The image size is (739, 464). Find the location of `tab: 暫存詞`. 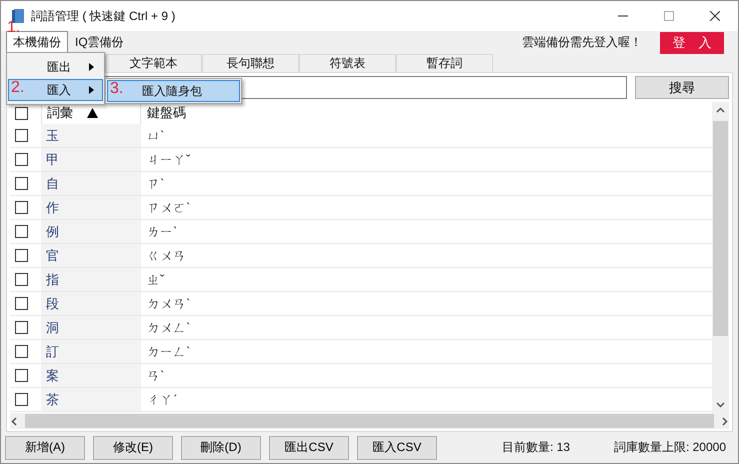

tab: 暫存詞 is located at coordinates (444, 63).